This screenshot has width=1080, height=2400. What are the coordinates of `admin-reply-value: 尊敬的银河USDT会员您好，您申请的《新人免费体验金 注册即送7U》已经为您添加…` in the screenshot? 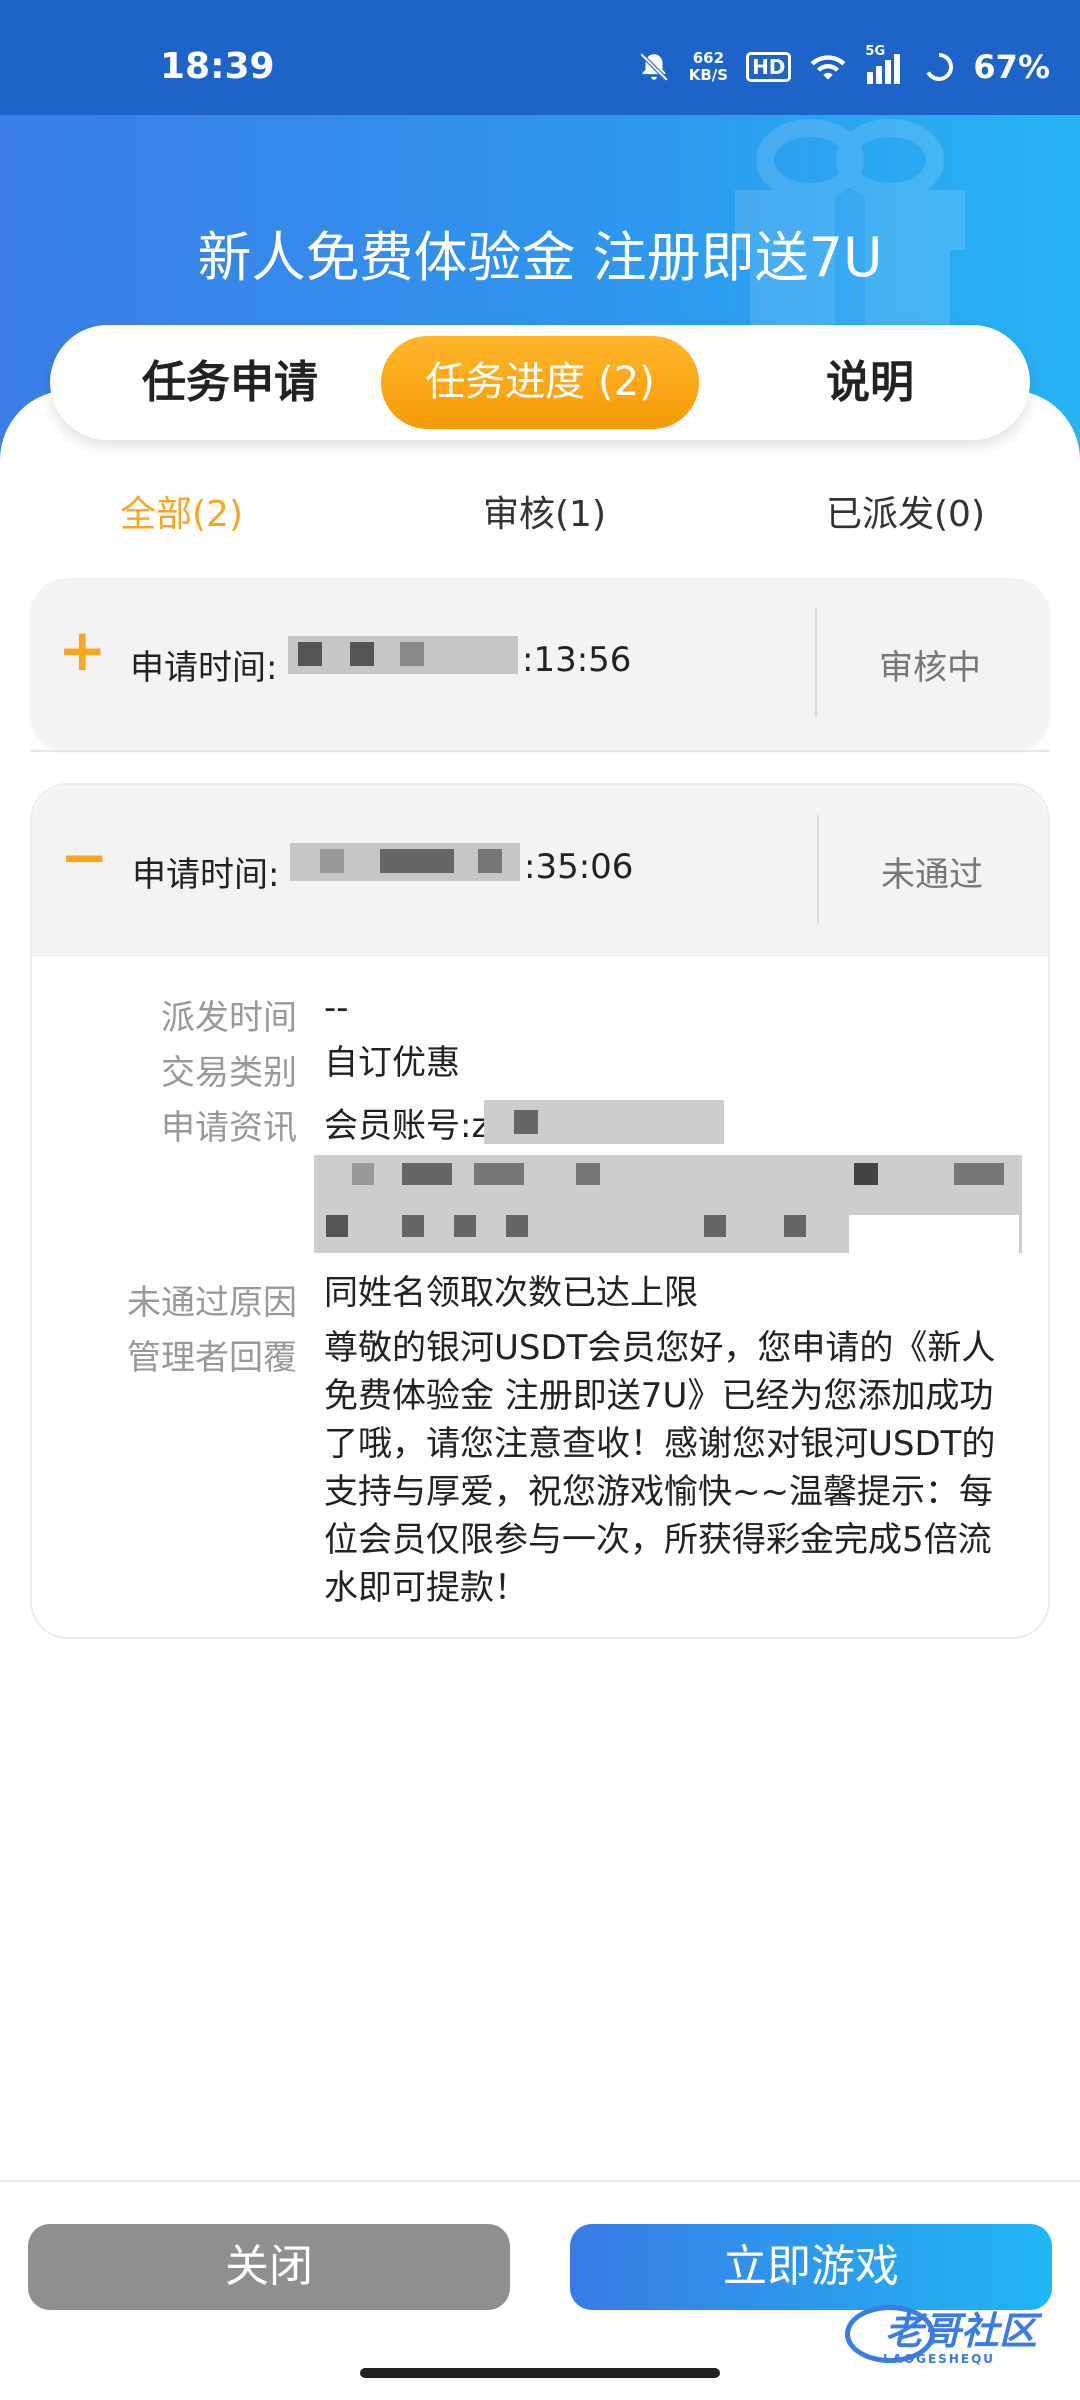 It's located at (660, 1468).